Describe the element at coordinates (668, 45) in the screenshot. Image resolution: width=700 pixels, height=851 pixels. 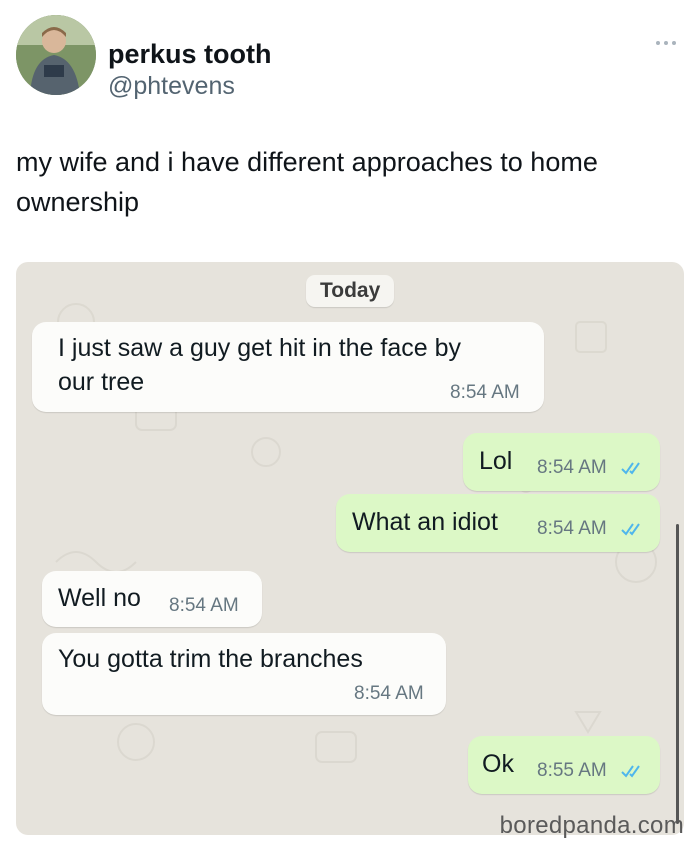
I see `more-options-icon` at that location.